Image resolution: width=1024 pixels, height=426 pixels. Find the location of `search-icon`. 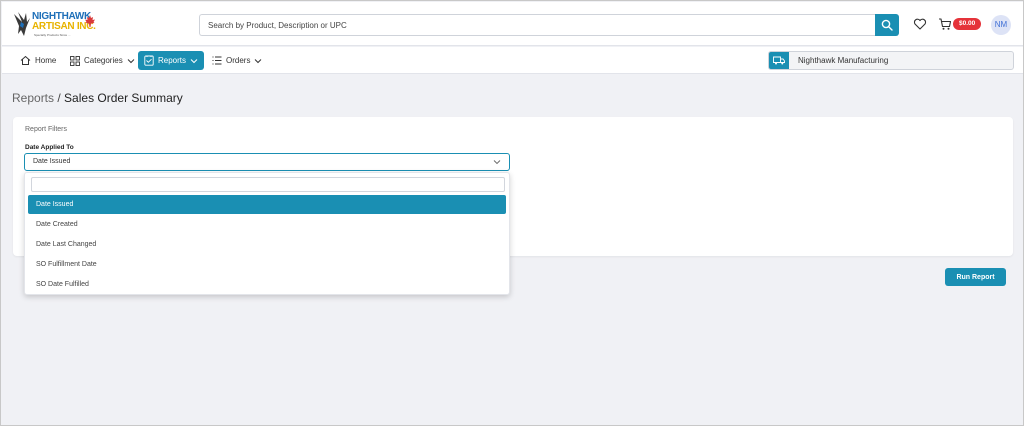

search-icon is located at coordinates (887, 25).